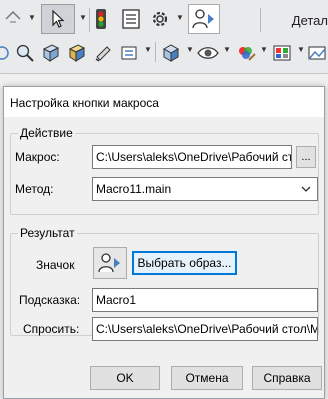  Describe the element at coordinates (51, 53) in the screenshot. I see `previous-view-icon` at that location.